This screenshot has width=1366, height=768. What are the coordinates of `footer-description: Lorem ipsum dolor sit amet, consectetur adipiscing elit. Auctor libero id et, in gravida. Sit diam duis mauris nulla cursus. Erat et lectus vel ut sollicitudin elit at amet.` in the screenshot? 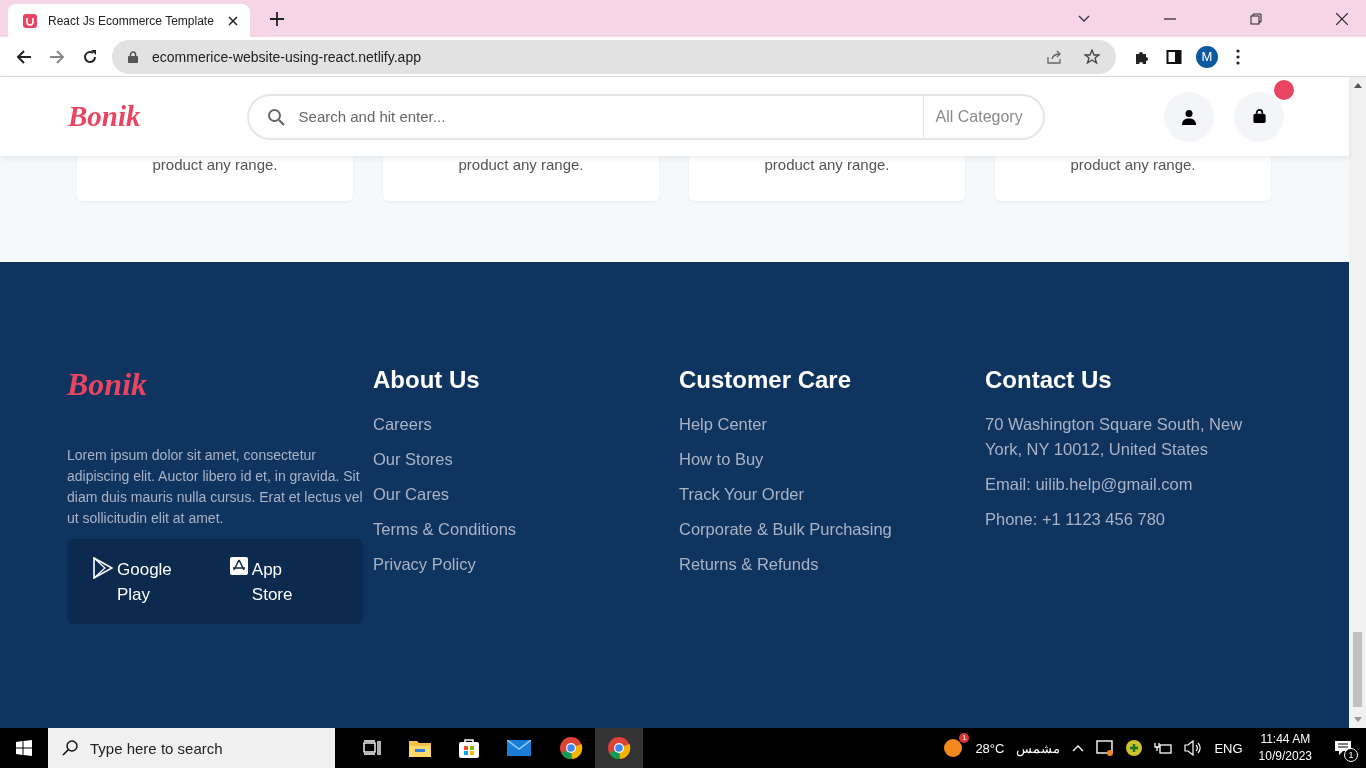 It's located at (215, 487).